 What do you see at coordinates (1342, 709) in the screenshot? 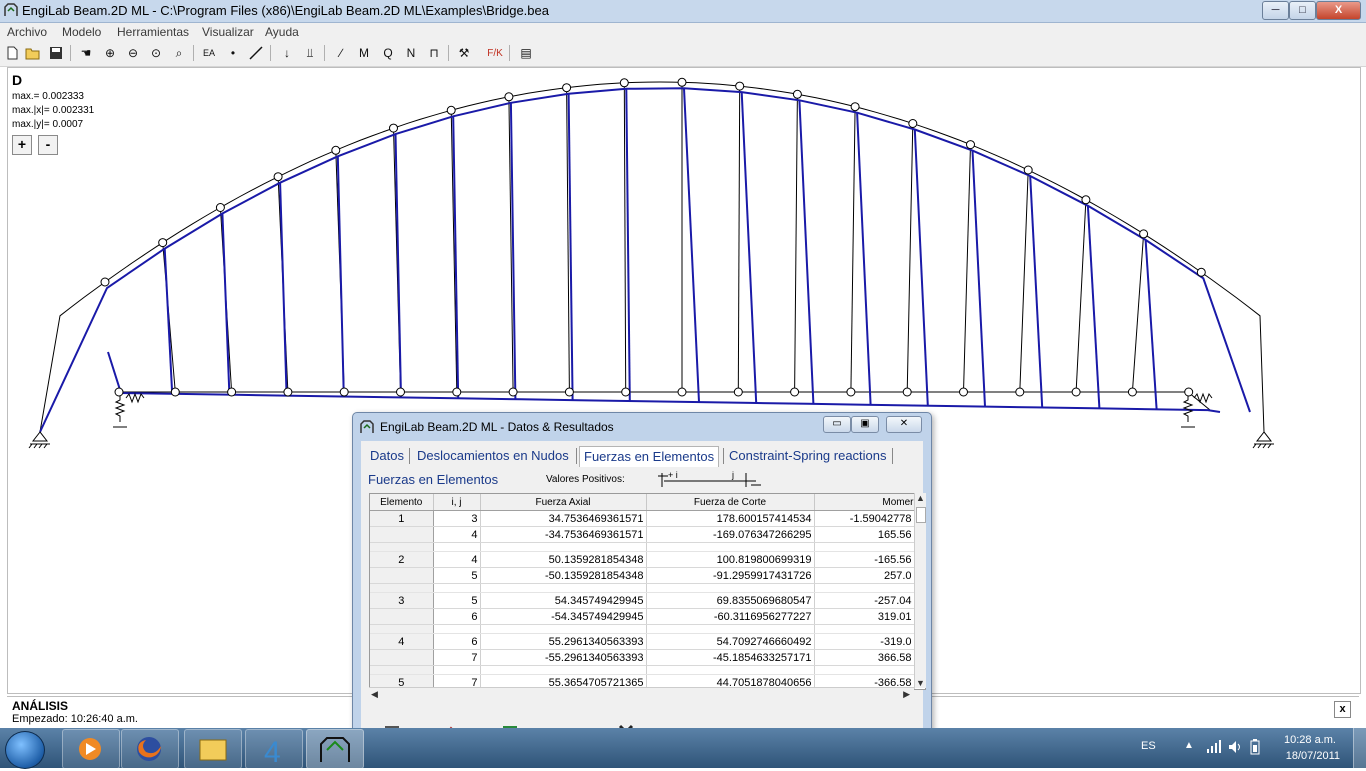
I see `analysis-close-button: x` at bounding box center [1342, 709].